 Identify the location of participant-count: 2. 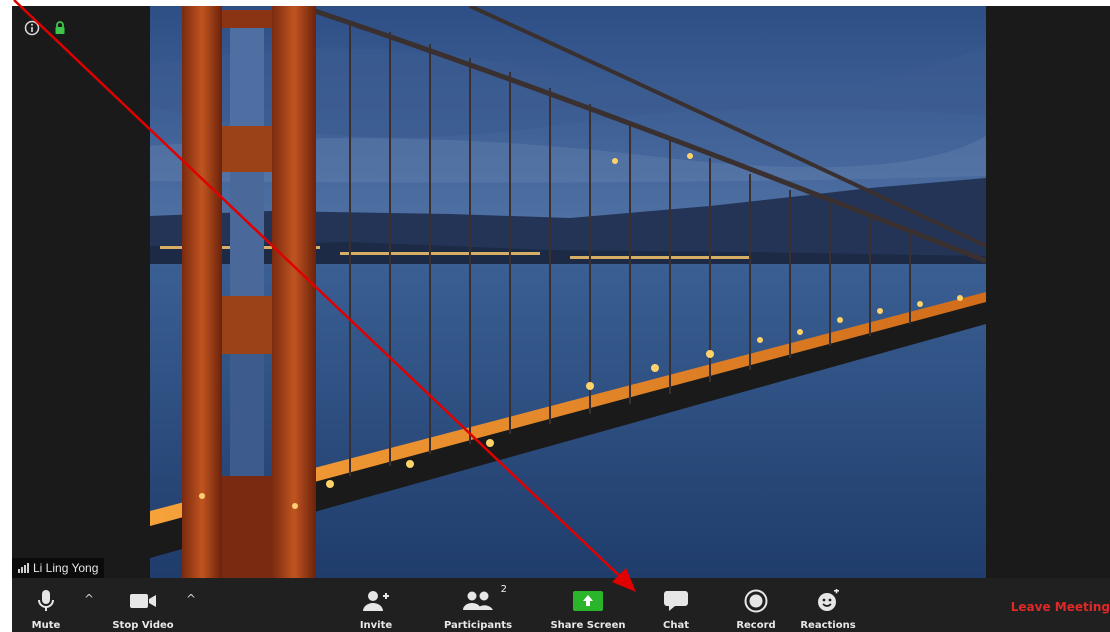
(503, 589).